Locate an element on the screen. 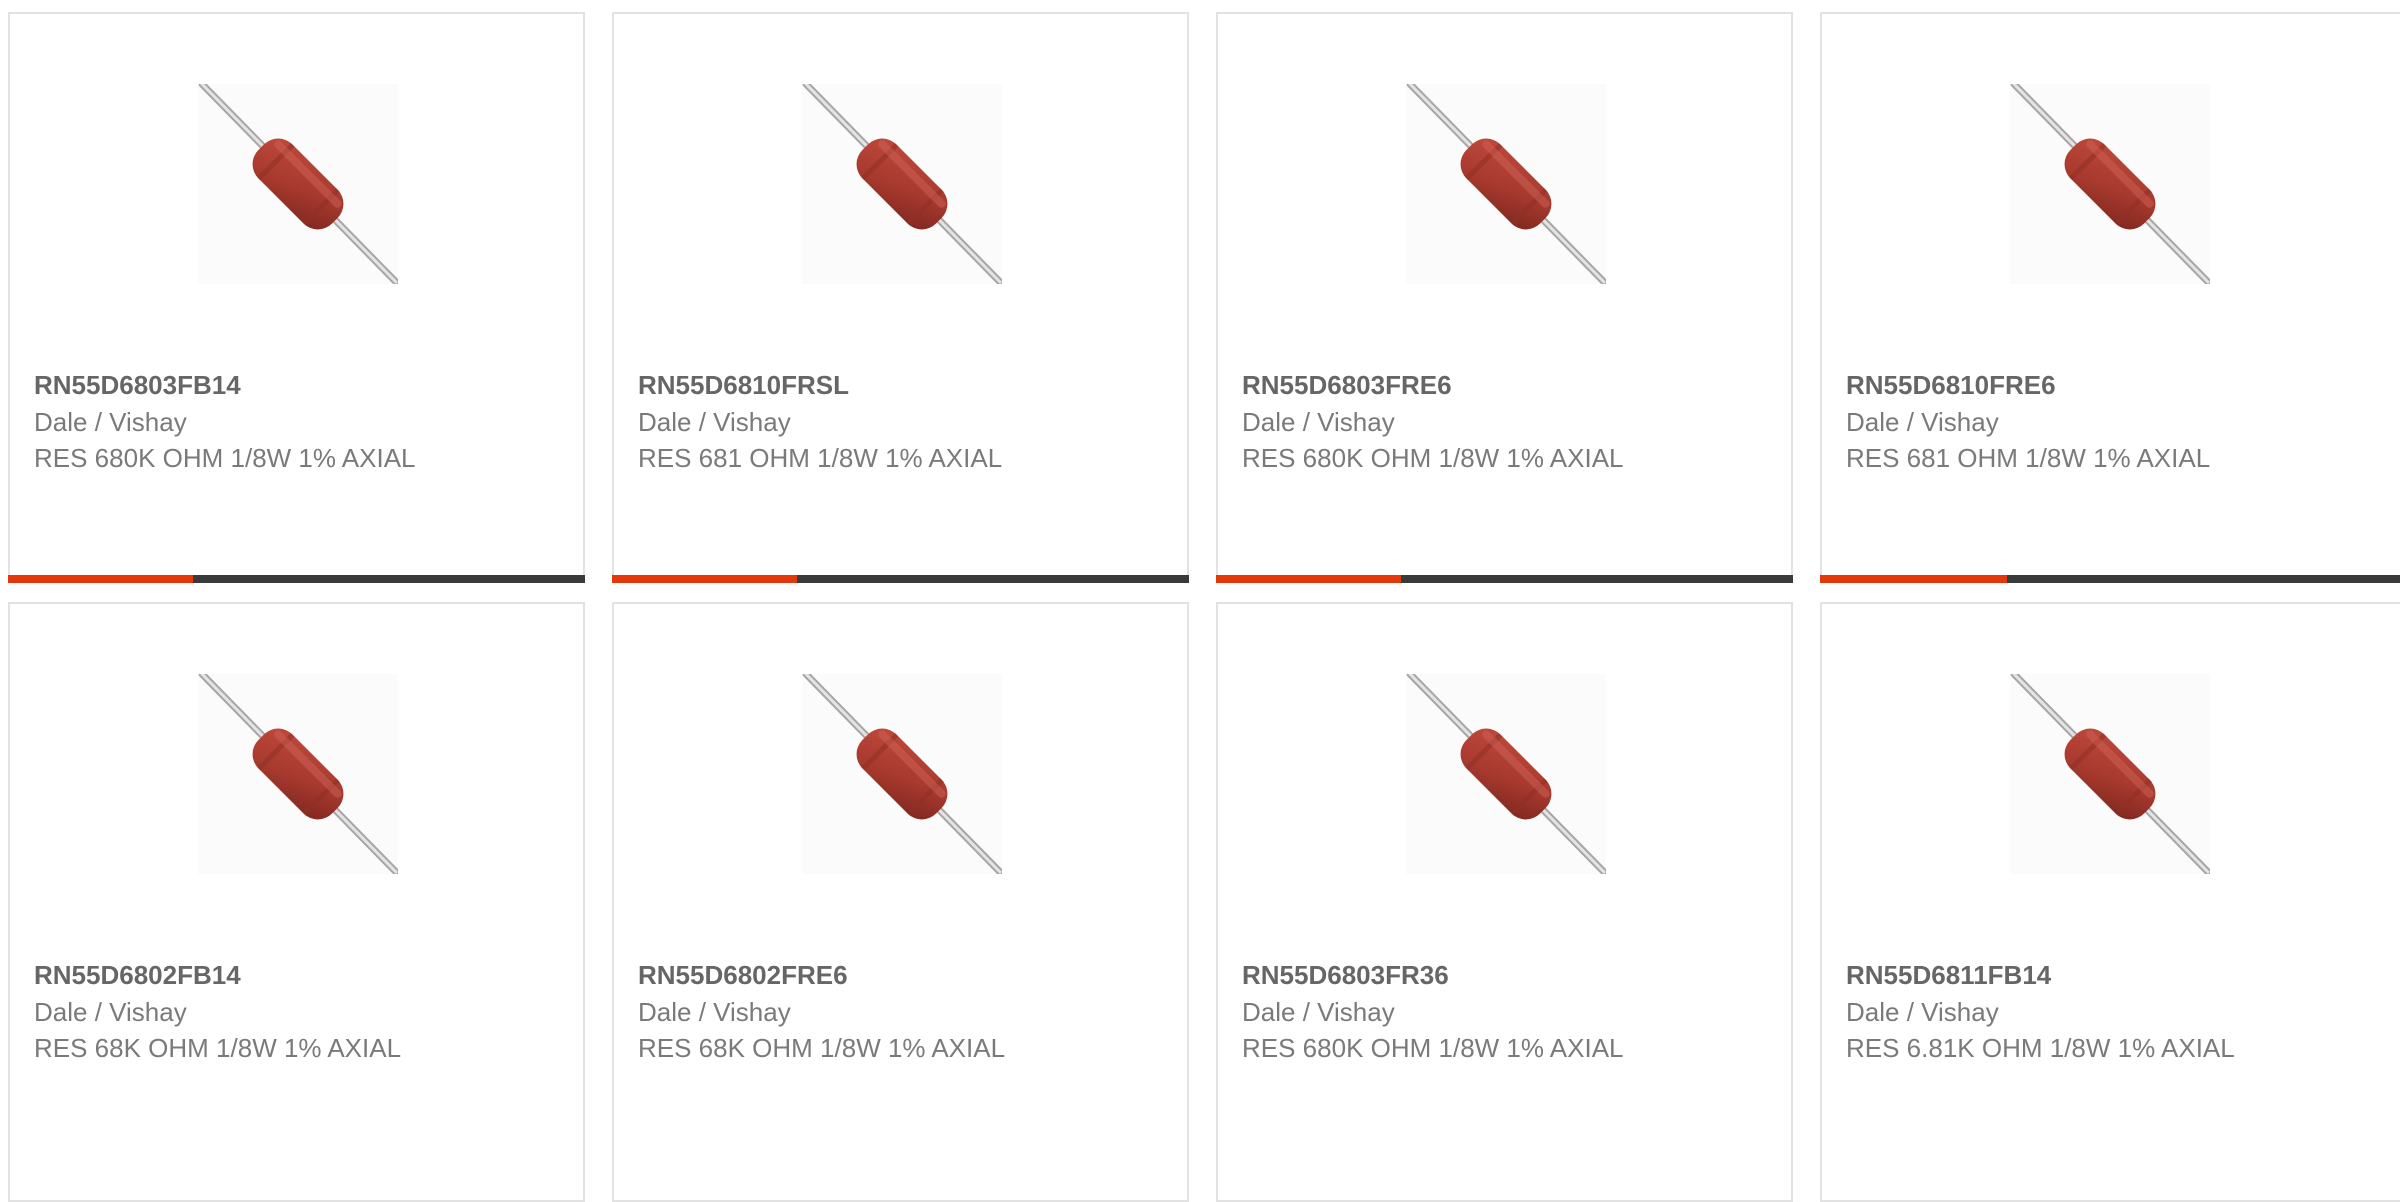  product-description: RES 6.81K OHM 1/8W 1% AXIAL is located at coordinates (2040, 1048).